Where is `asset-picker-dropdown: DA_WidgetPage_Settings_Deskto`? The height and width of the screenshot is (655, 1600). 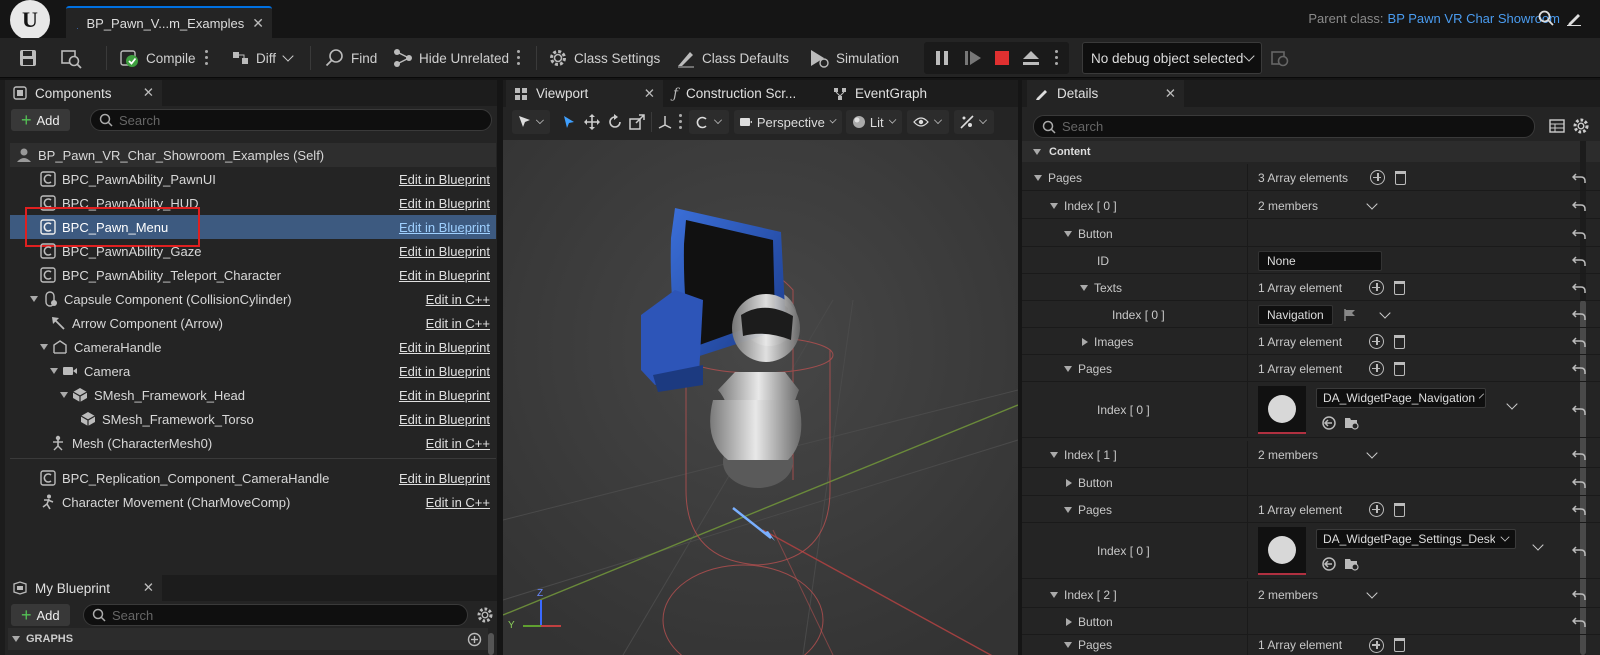
asset-picker-dropdown: DA_WidgetPage_Settings_Deskto is located at coordinates (1416, 539).